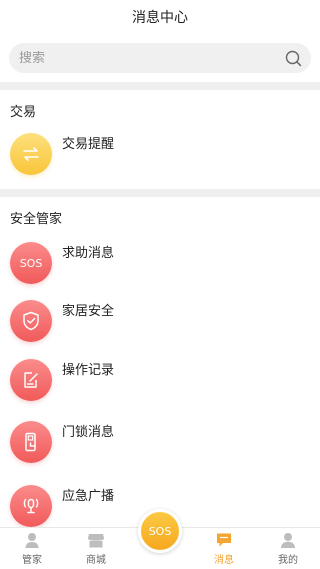 The image size is (320, 569). I want to click on tab-label: 管家, so click(32, 560).